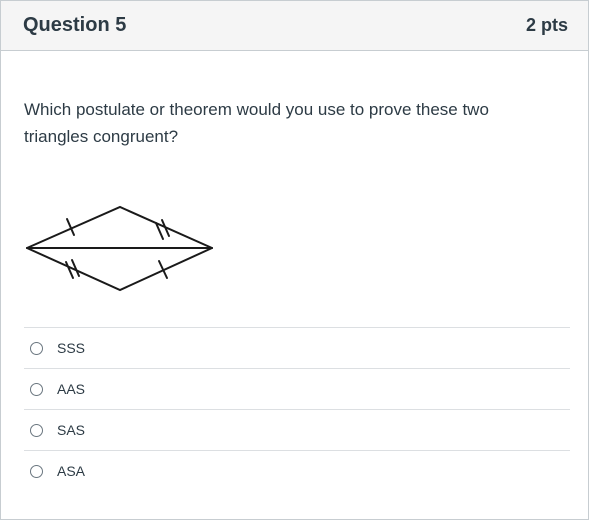 The height and width of the screenshot is (520, 591). What do you see at coordinates (294, 26) in the screenshot?
I see `question-header: Question 5 2 pts` at bounding box center [294, 26].